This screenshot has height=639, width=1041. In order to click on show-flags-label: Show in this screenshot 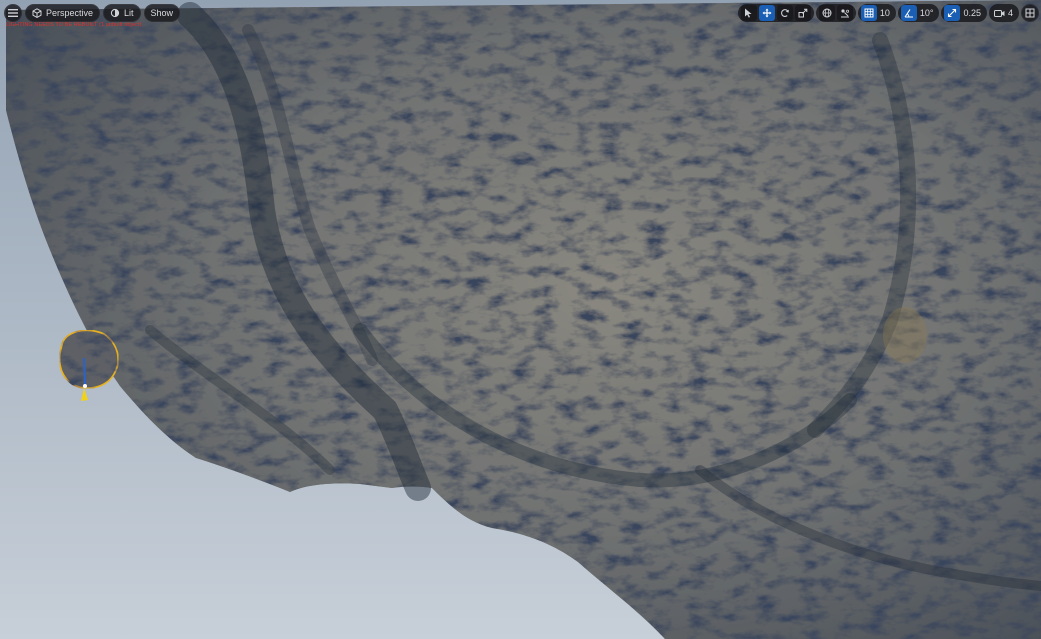, I will do `click(162, 13)`.